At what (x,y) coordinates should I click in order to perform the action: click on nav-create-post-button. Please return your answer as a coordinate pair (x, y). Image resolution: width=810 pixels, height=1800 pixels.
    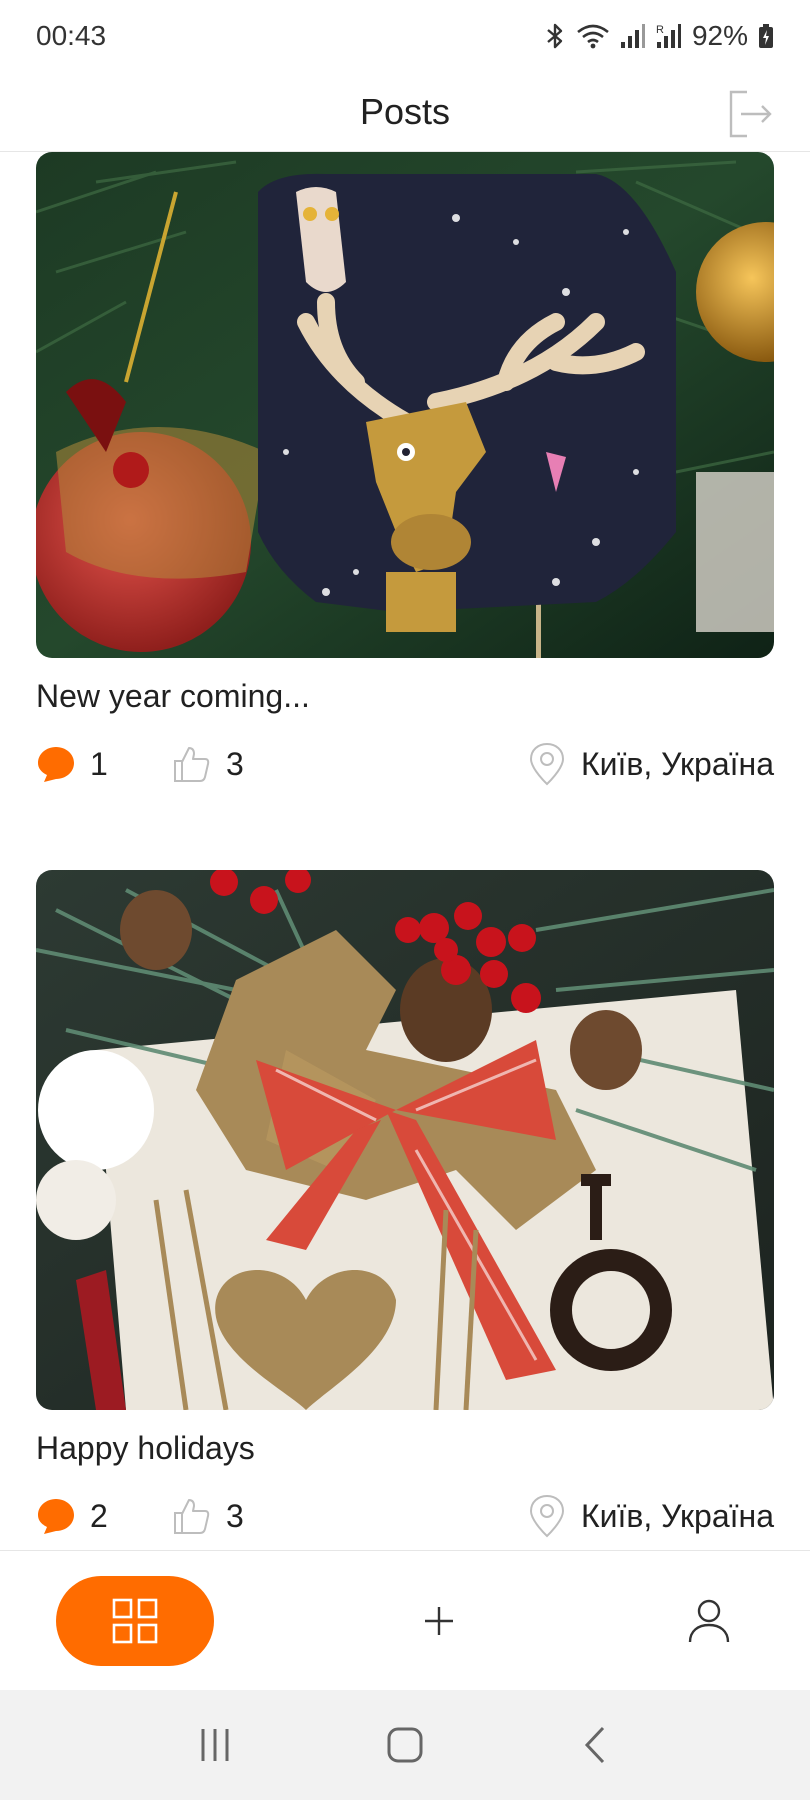
    Looking at the image, I should click on (439, 1621).